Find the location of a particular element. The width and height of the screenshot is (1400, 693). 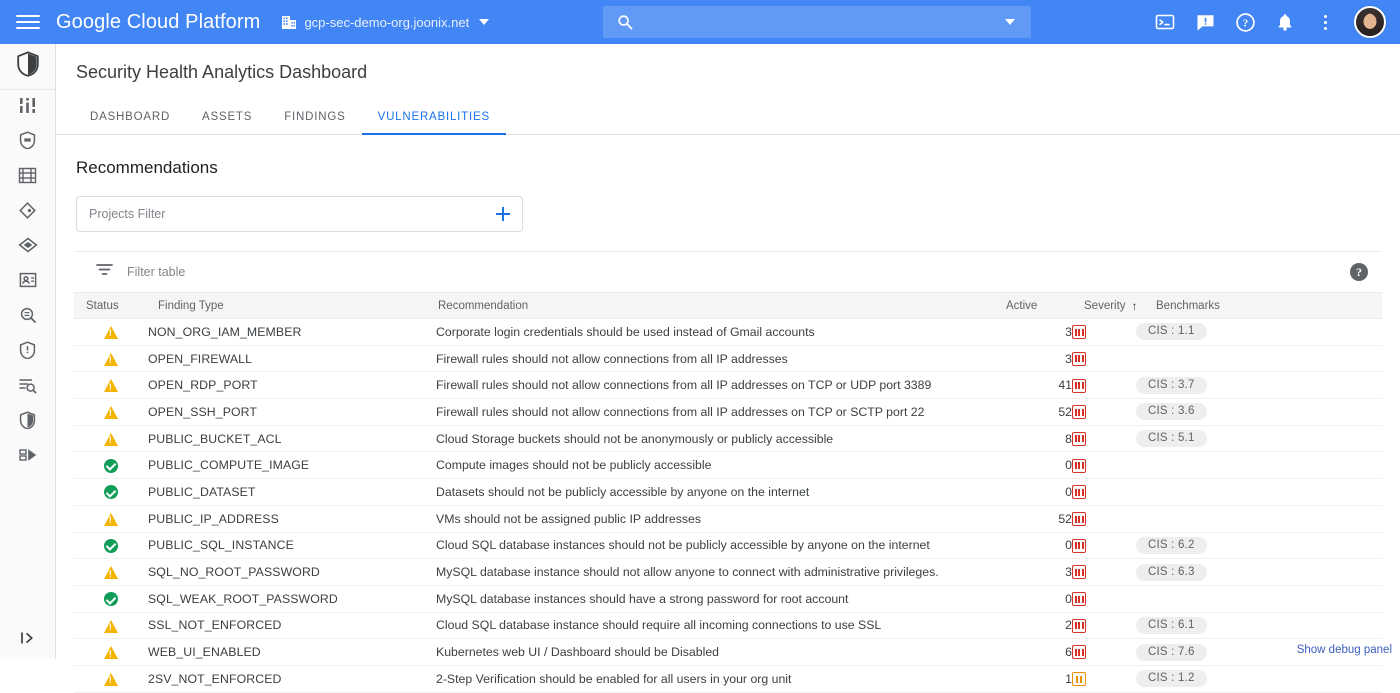

show-debug-panel-link: Show debug panel is located at coordinates (1344, 650).